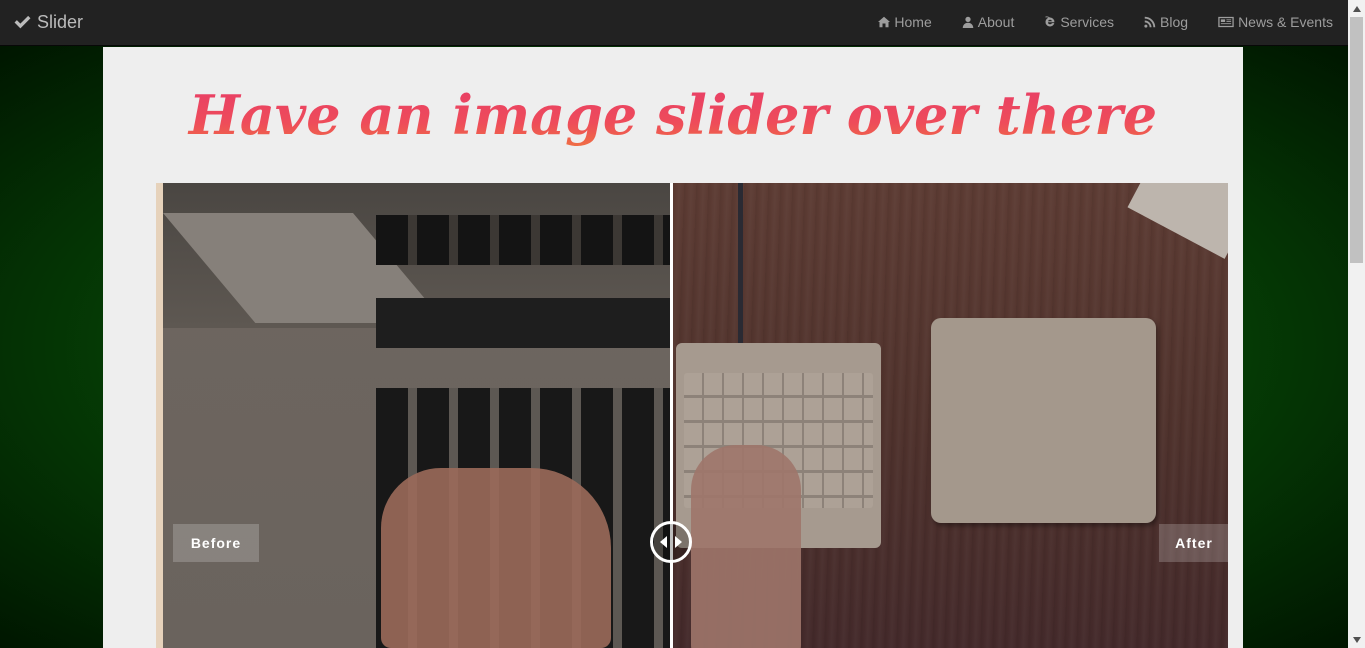 The image size is (1365, 648). Describe the element at coordinates (60, 21) in the screenshot. I see `brand-label: Slider` at that location.